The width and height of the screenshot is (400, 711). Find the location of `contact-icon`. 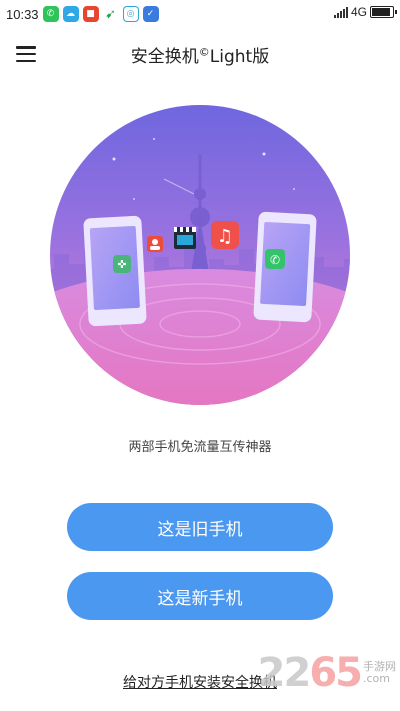

contact-icon is located at coordinates (155, 244).